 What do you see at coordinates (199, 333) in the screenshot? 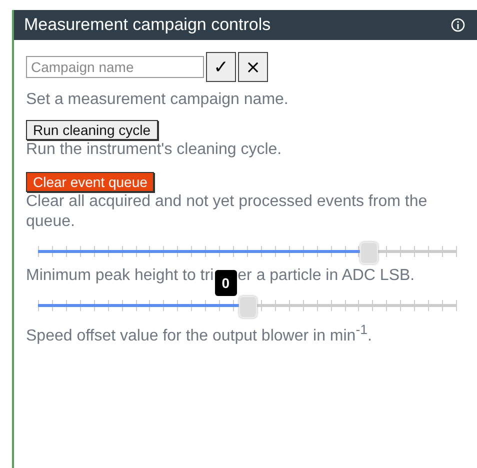
I see `slider-description: Speed offset value for the output blower in min$^{-1}$.` at bounding box center [199, 333].